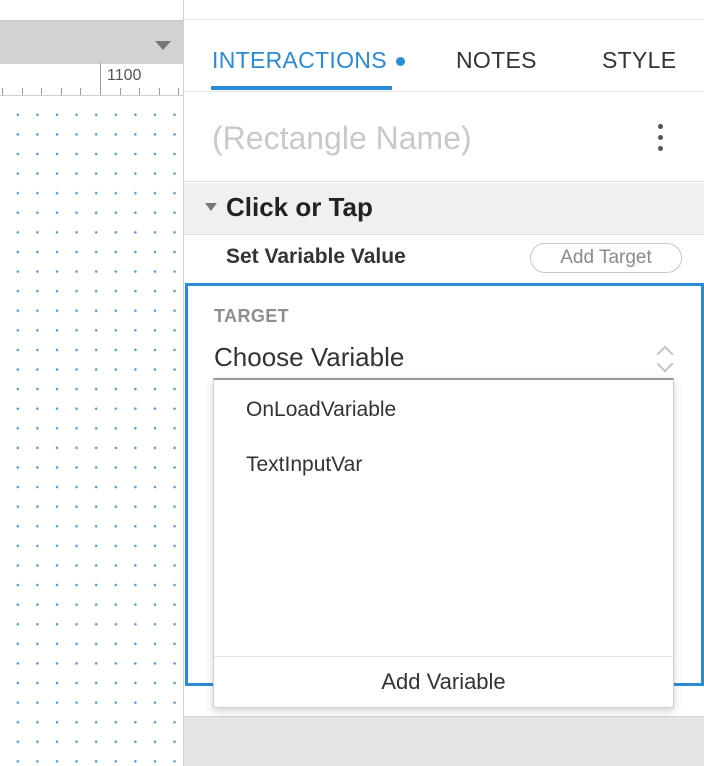 The image size is (704, 766). What do you see at coordinates (211, 207) in the screenshot?
I see `caret-down-icon` at bounding box center [211, 207].